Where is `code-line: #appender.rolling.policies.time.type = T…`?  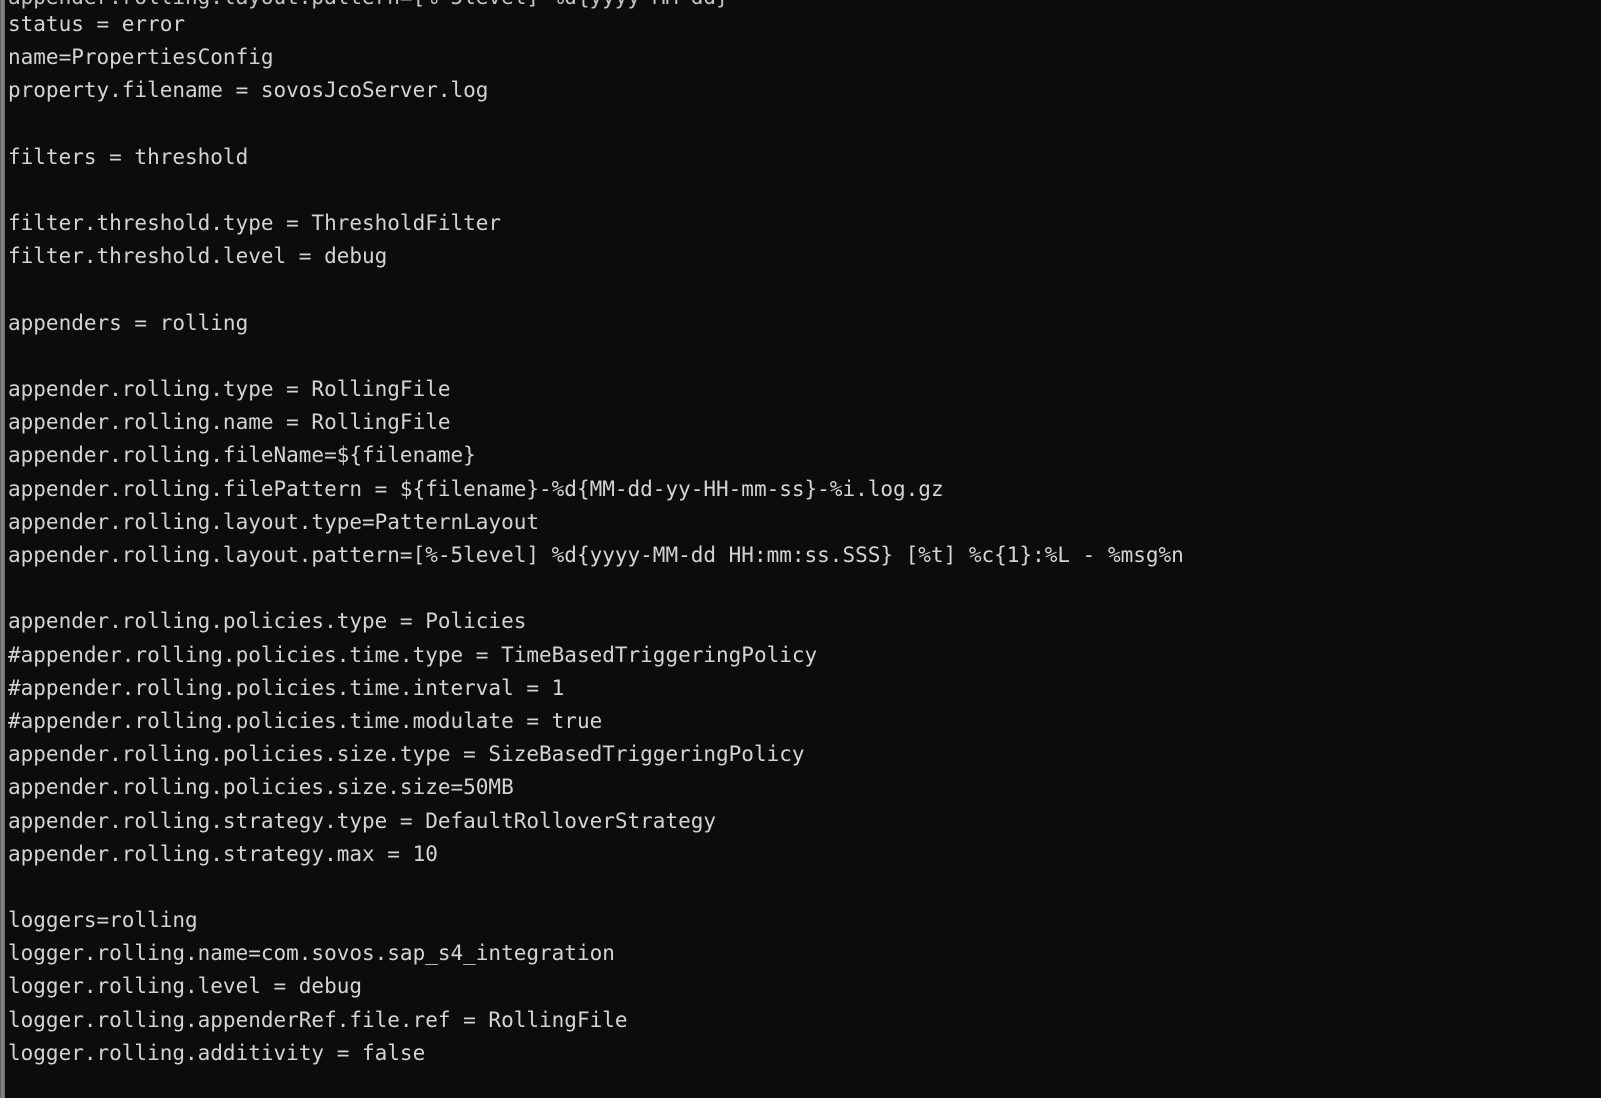
code-line: #appender.rolling.policies.time.type = T… is located at coordinates (413, 654).